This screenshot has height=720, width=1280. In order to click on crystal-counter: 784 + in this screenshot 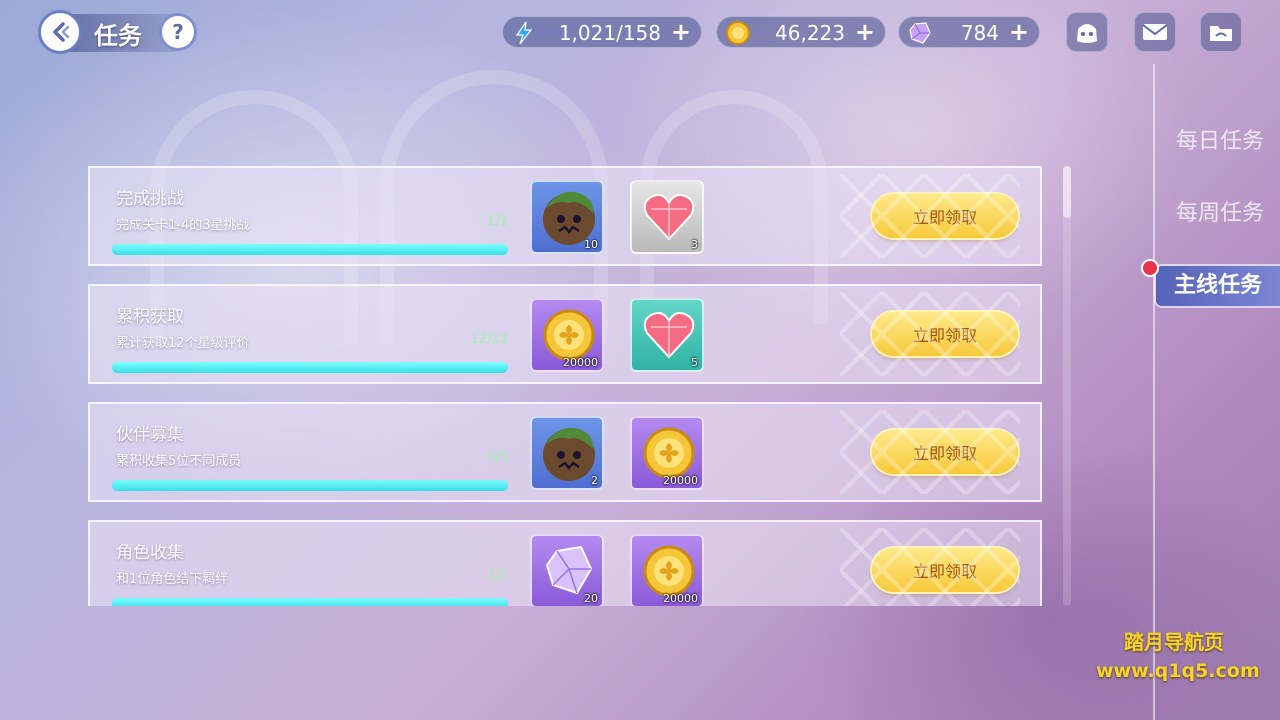, I will do `click(969, 32)`.